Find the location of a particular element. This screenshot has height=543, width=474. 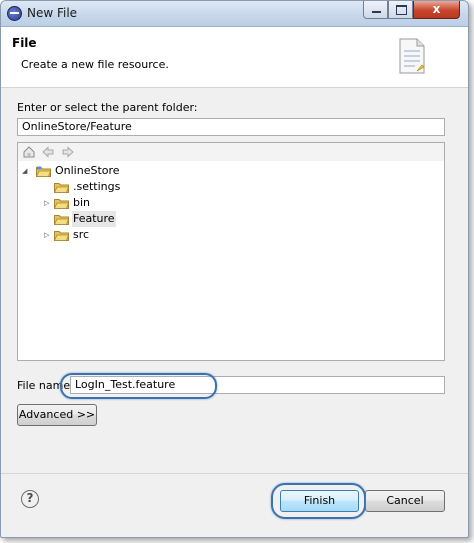

tree-toolbar is located at coordinates (231, 152).